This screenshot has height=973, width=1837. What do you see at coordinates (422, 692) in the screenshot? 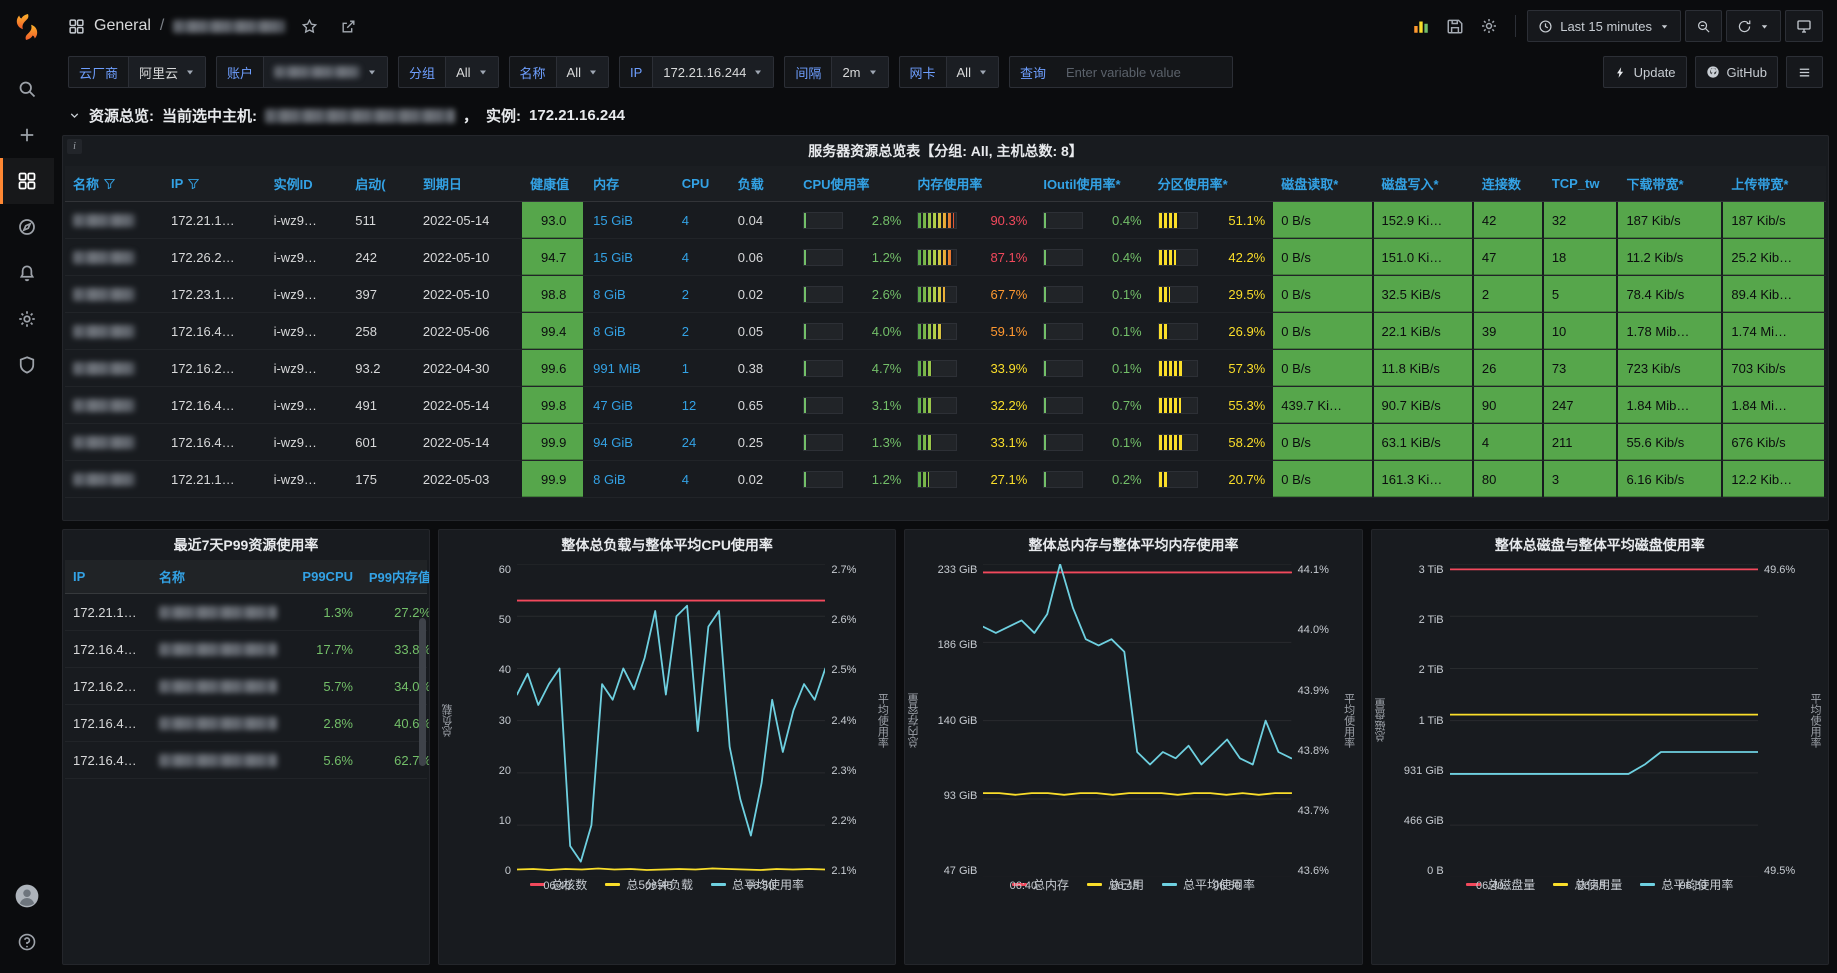
I see `p99-scrollbar` at bounding box center [422, 692].